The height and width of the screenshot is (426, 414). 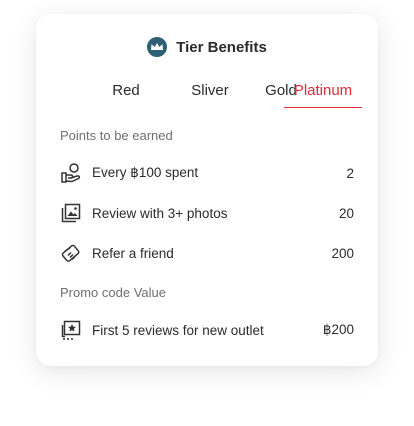 What do you see at coordinates (71, 213) in the screenshot?
I see `photos-icon` at bounding box center [71, 213].